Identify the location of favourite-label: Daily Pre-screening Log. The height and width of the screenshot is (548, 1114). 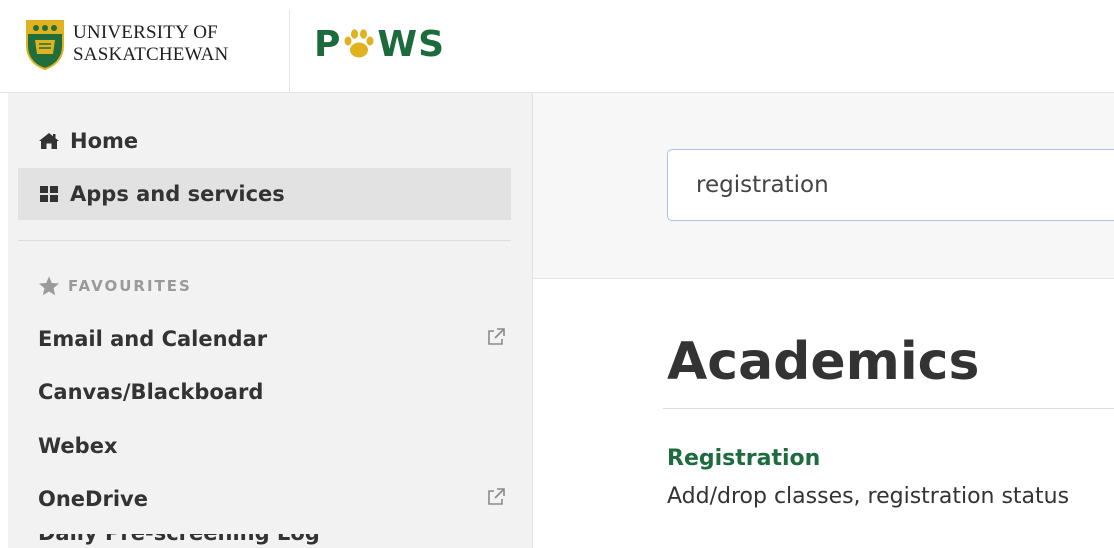
(179, 541).